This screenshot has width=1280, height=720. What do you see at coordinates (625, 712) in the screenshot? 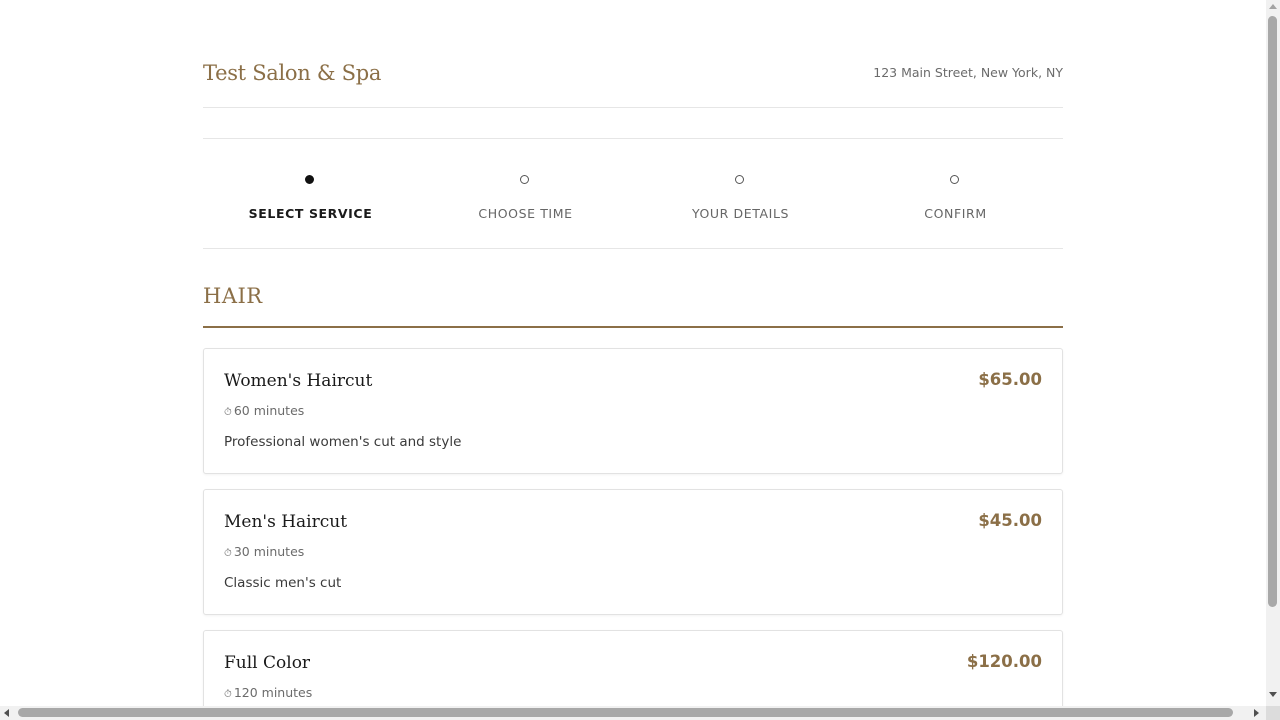
I see `horizontal-scroll-thumb` at bounding box center [625, 712].